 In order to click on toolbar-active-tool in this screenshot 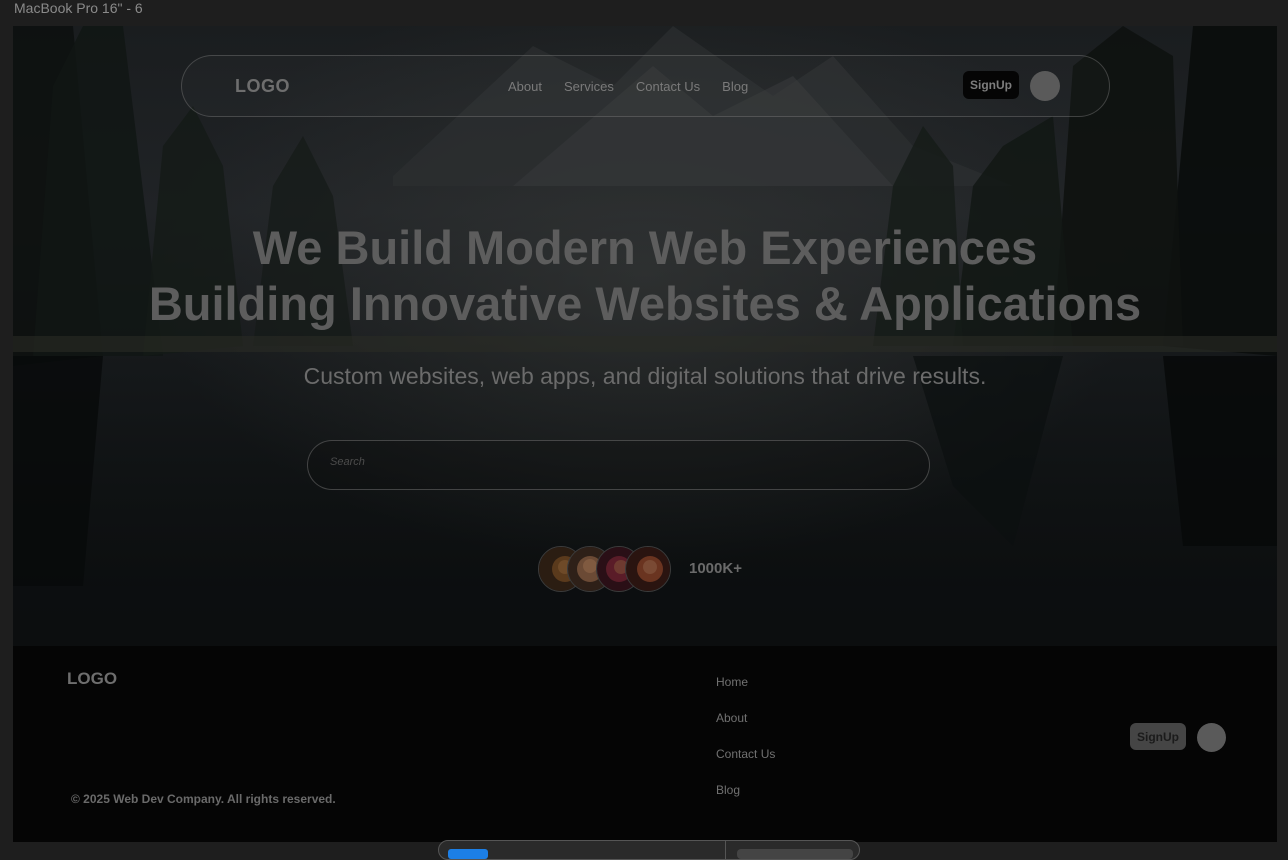, I will do `click(468, 854)`.